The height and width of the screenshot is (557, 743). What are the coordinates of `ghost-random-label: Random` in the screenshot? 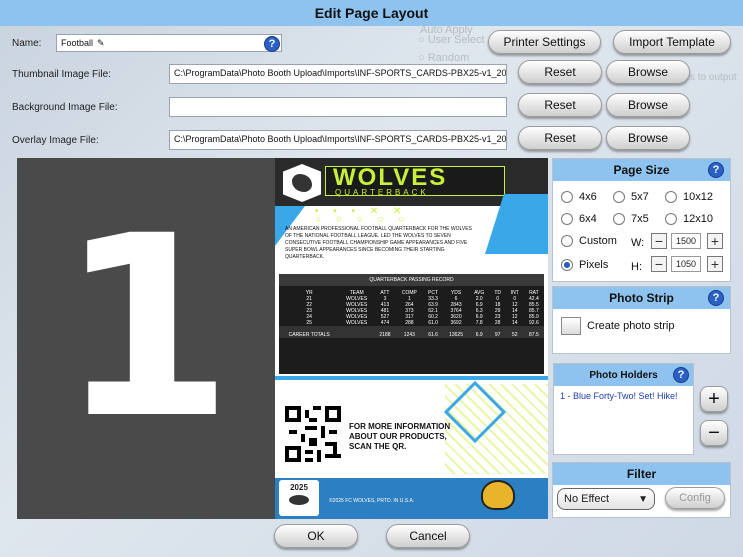 It's located at (448, 58).